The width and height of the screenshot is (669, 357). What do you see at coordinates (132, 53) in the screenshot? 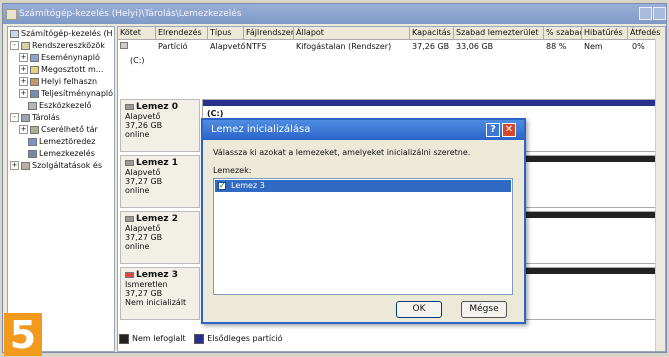
I see `cell-volume: (C:)` at bounding box center [132, 53].